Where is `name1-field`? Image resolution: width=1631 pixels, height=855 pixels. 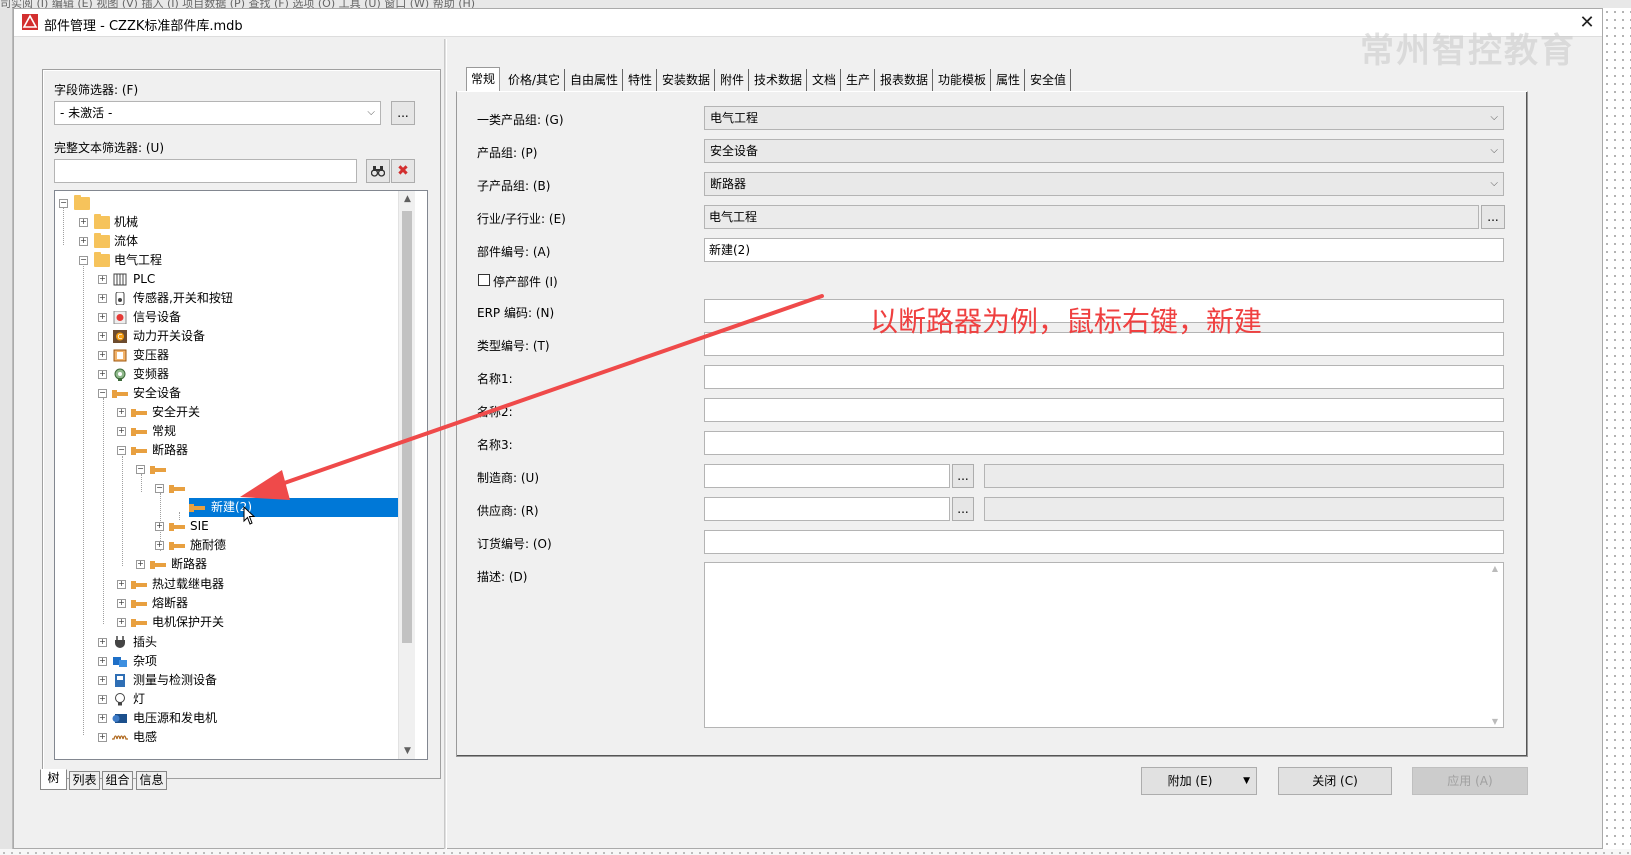 name1-field is located at coordinates (1104, 377).